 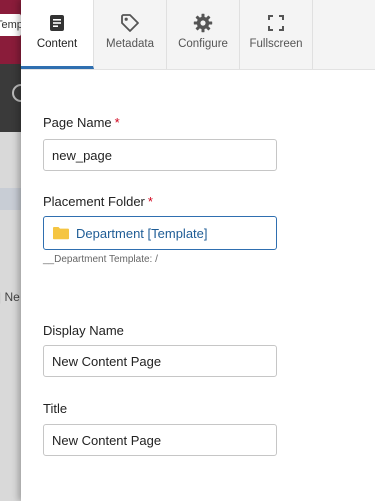 I want to click on page-name-label: Page Name *, so click(x=81, y=122).